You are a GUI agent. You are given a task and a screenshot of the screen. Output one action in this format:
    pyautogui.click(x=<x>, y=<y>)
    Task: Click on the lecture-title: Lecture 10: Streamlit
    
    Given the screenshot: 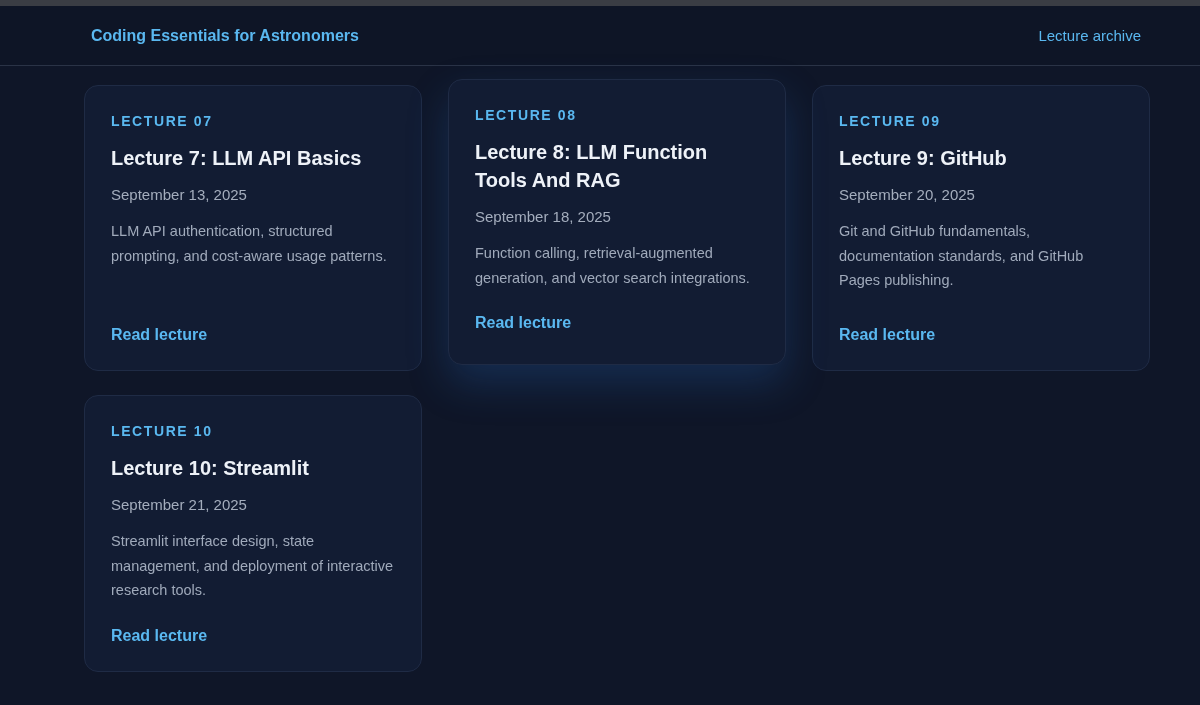 What is the action you would take?
    pyautogui.click(x=210, y=468)
    